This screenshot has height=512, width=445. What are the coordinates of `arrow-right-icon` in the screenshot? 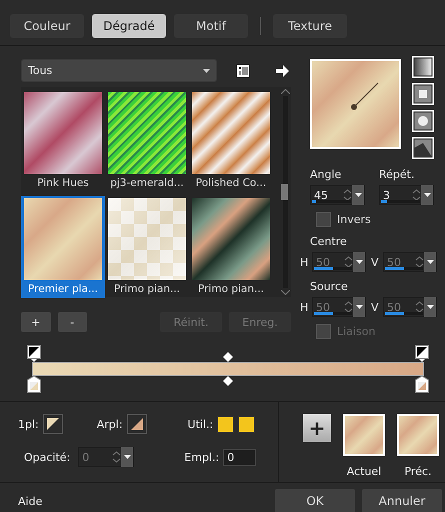 It's located at (282, 70).